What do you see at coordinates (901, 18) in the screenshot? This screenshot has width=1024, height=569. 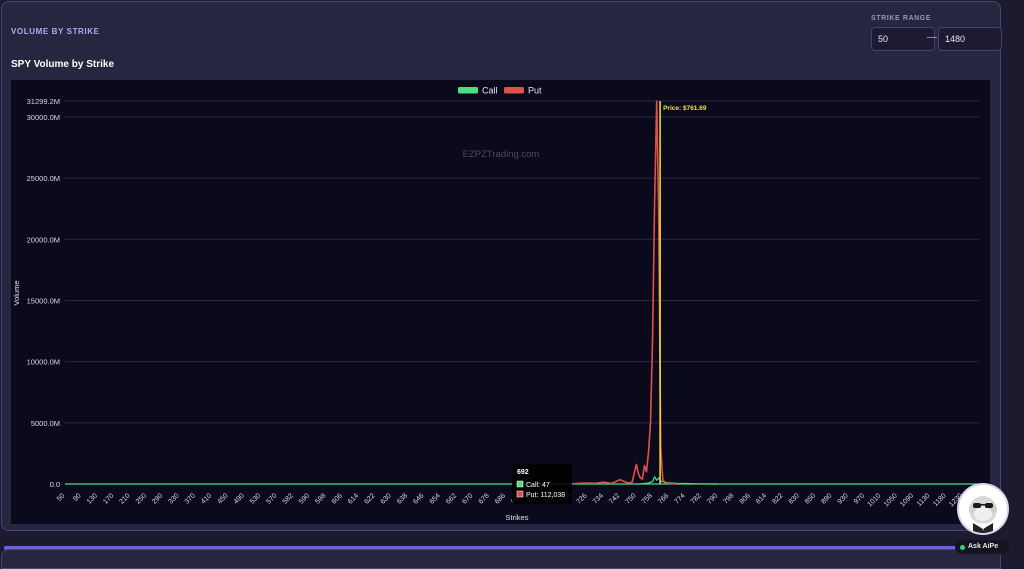 I see `strike-range-label: STRIKE RANGE` at bounding box center [901, 18].